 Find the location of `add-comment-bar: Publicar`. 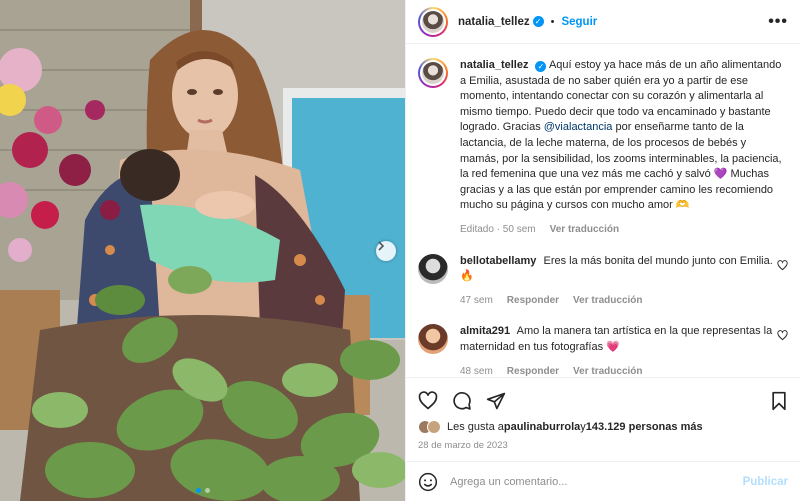

add-comment-bar: Publicar is located at coordinates (603, 481).